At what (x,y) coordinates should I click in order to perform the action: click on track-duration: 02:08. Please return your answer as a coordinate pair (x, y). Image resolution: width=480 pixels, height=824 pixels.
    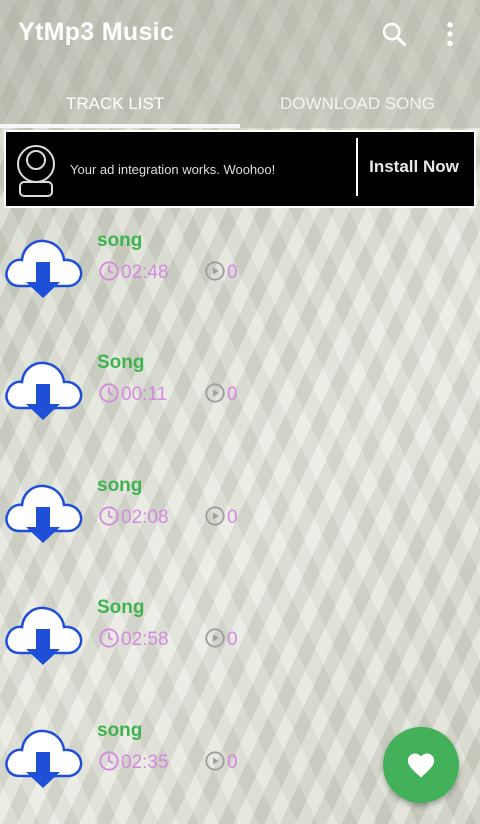
    Looking at the image, I should click on (145, 517).